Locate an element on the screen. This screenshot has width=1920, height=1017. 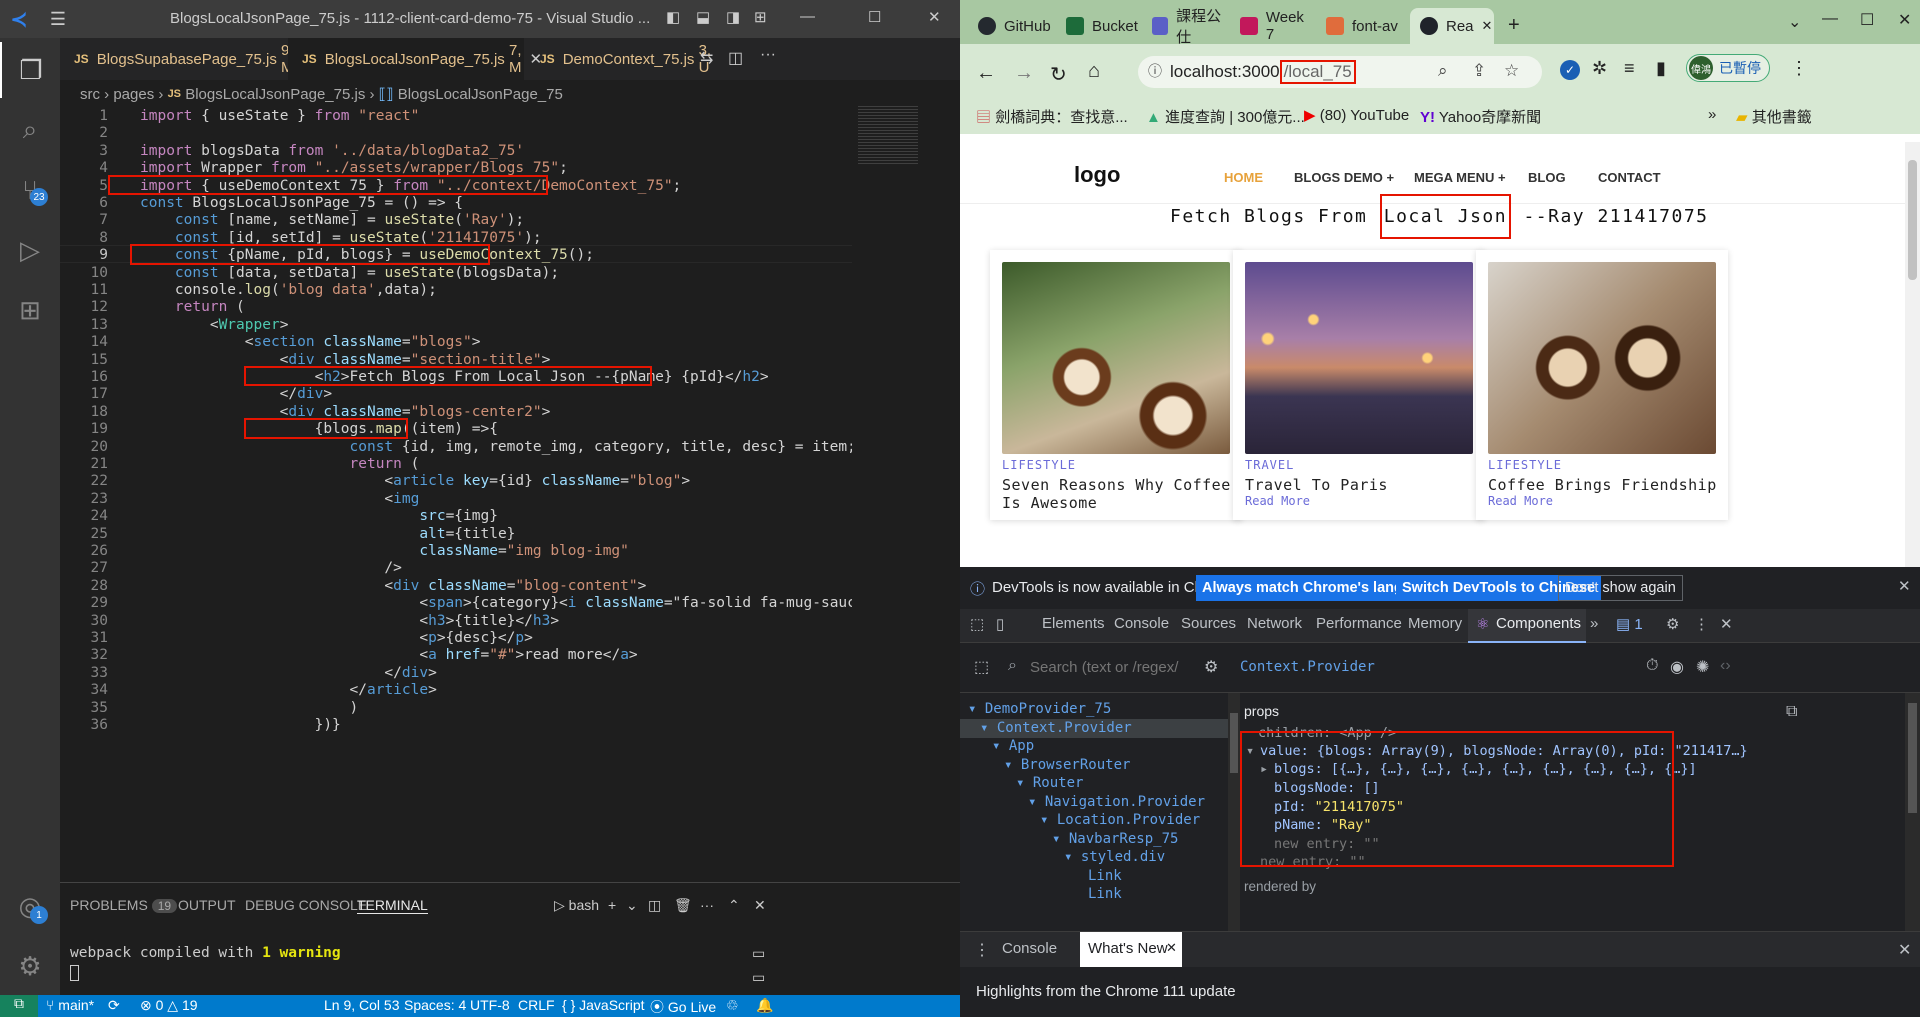
back-icon: ← is located at coordinates (986, 73).